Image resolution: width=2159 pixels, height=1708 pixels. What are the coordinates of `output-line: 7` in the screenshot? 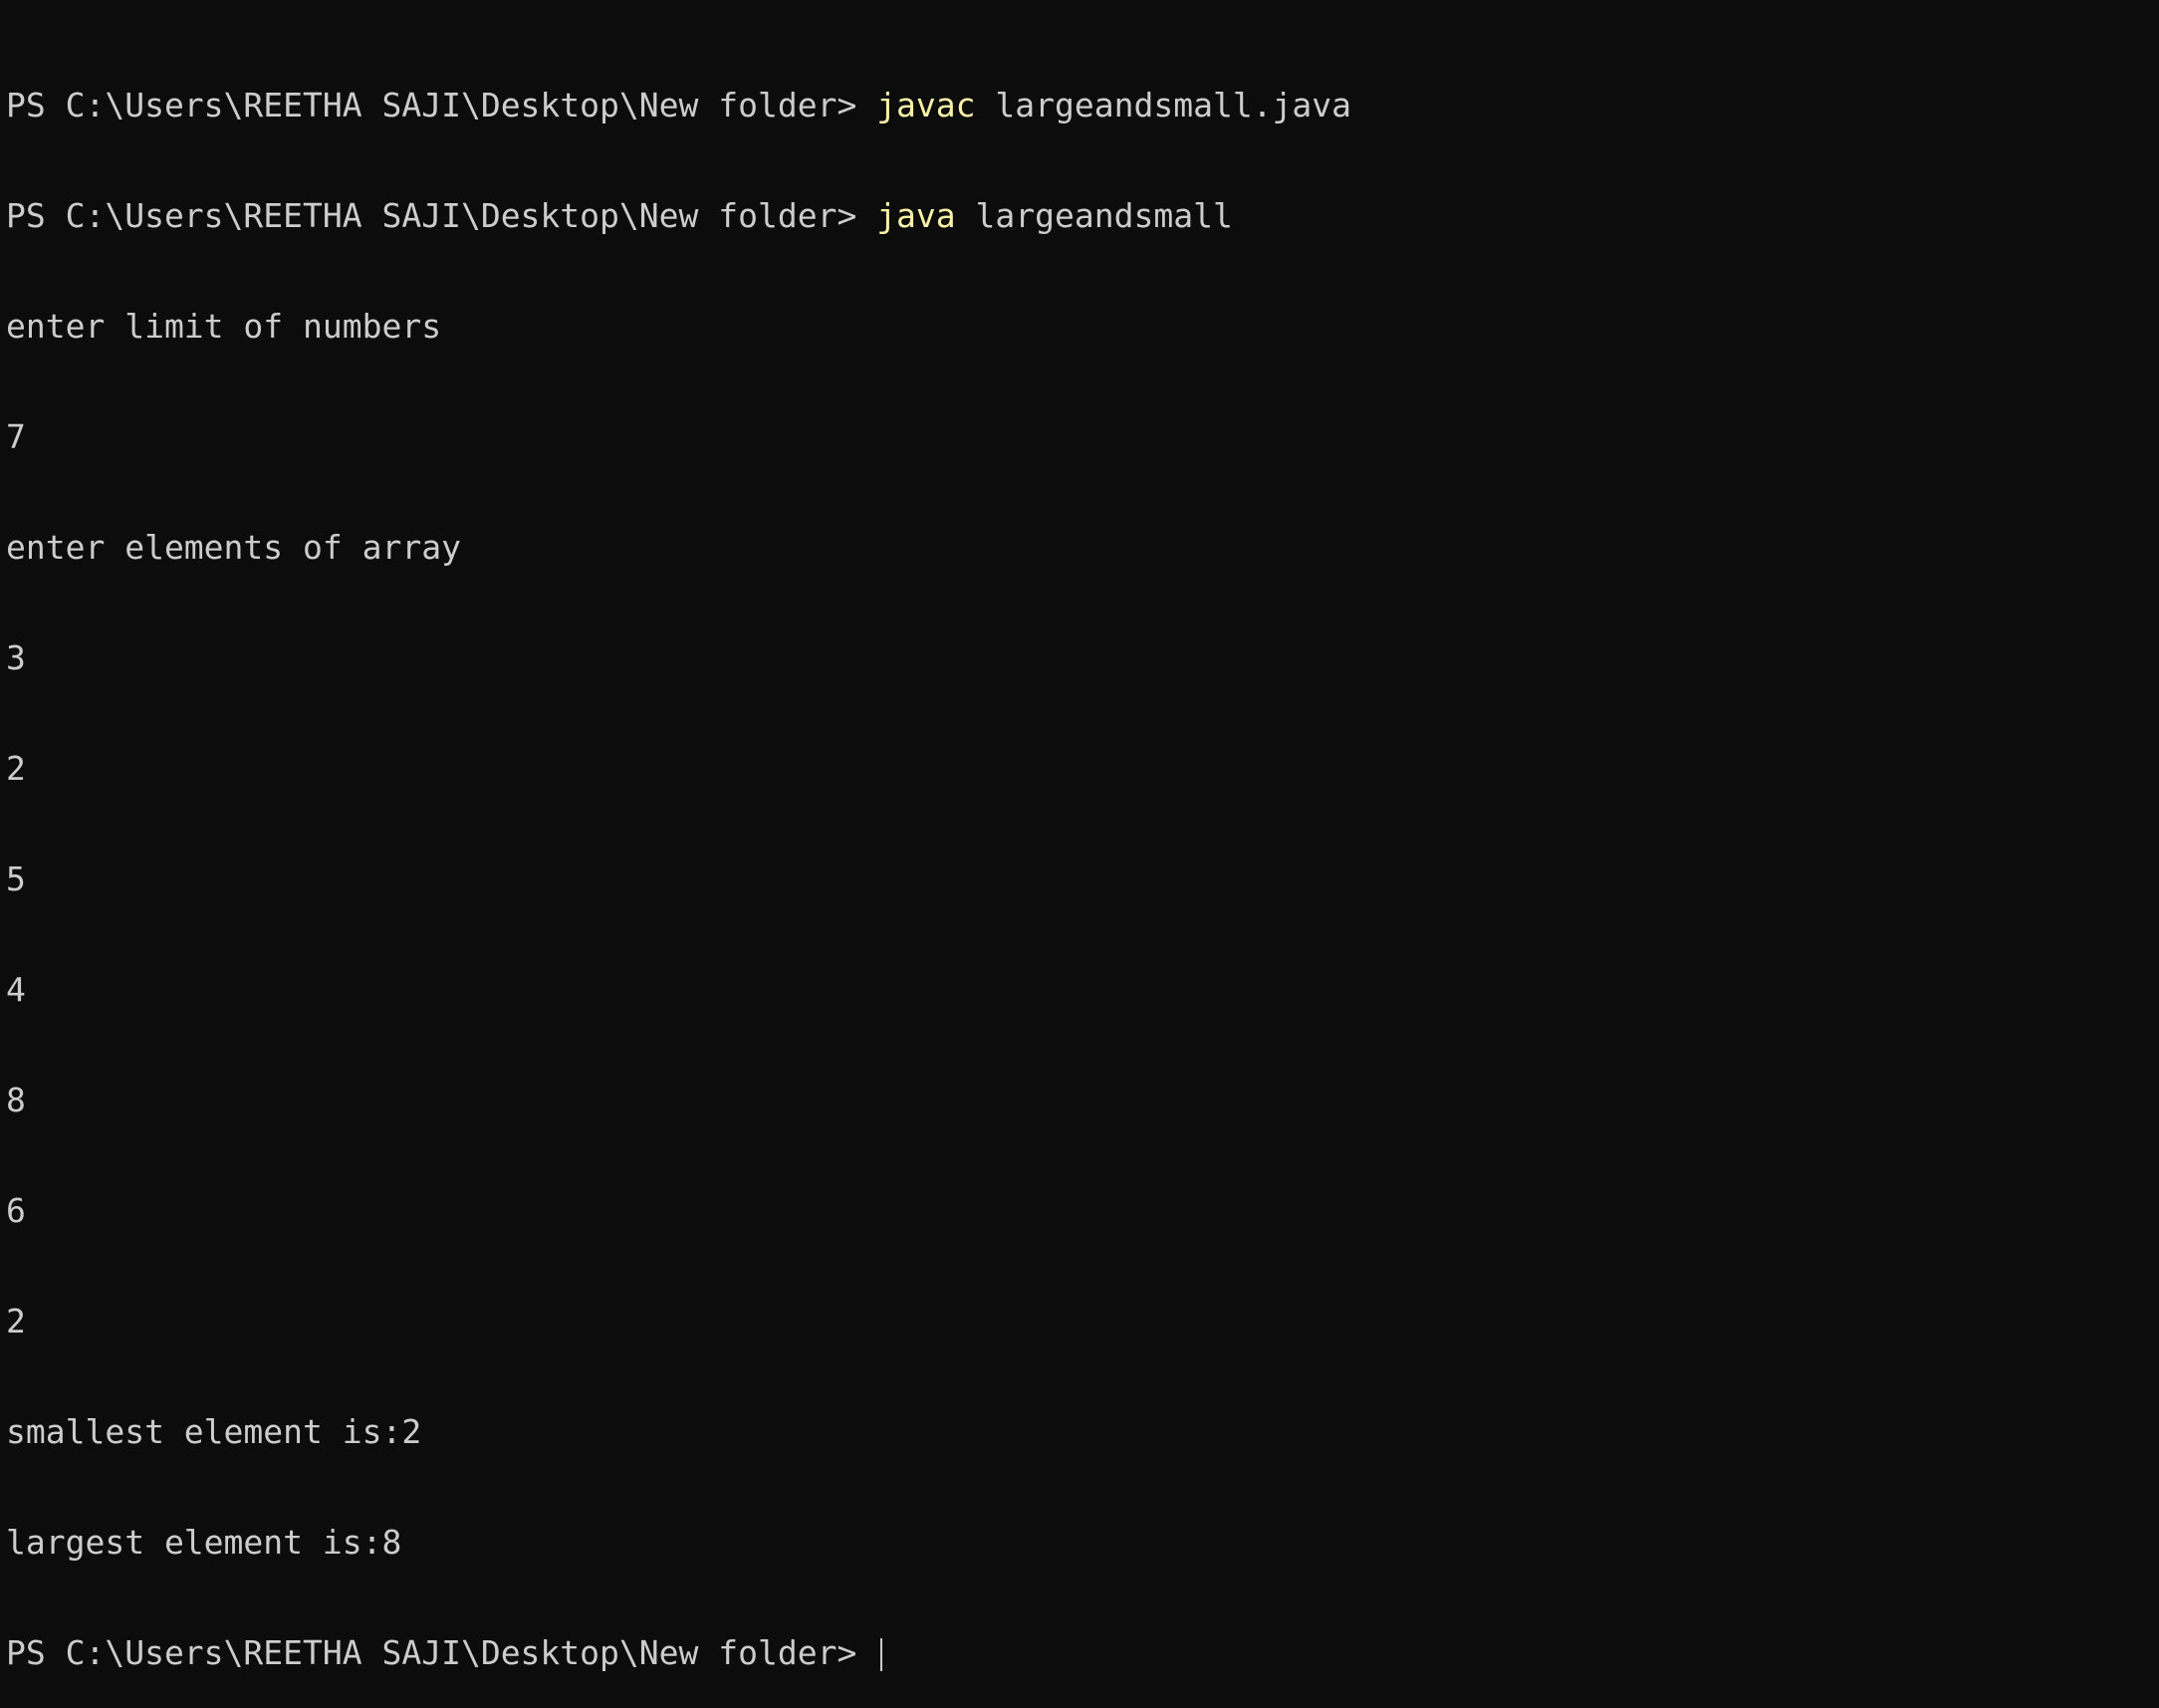 It's located at (16, 436).